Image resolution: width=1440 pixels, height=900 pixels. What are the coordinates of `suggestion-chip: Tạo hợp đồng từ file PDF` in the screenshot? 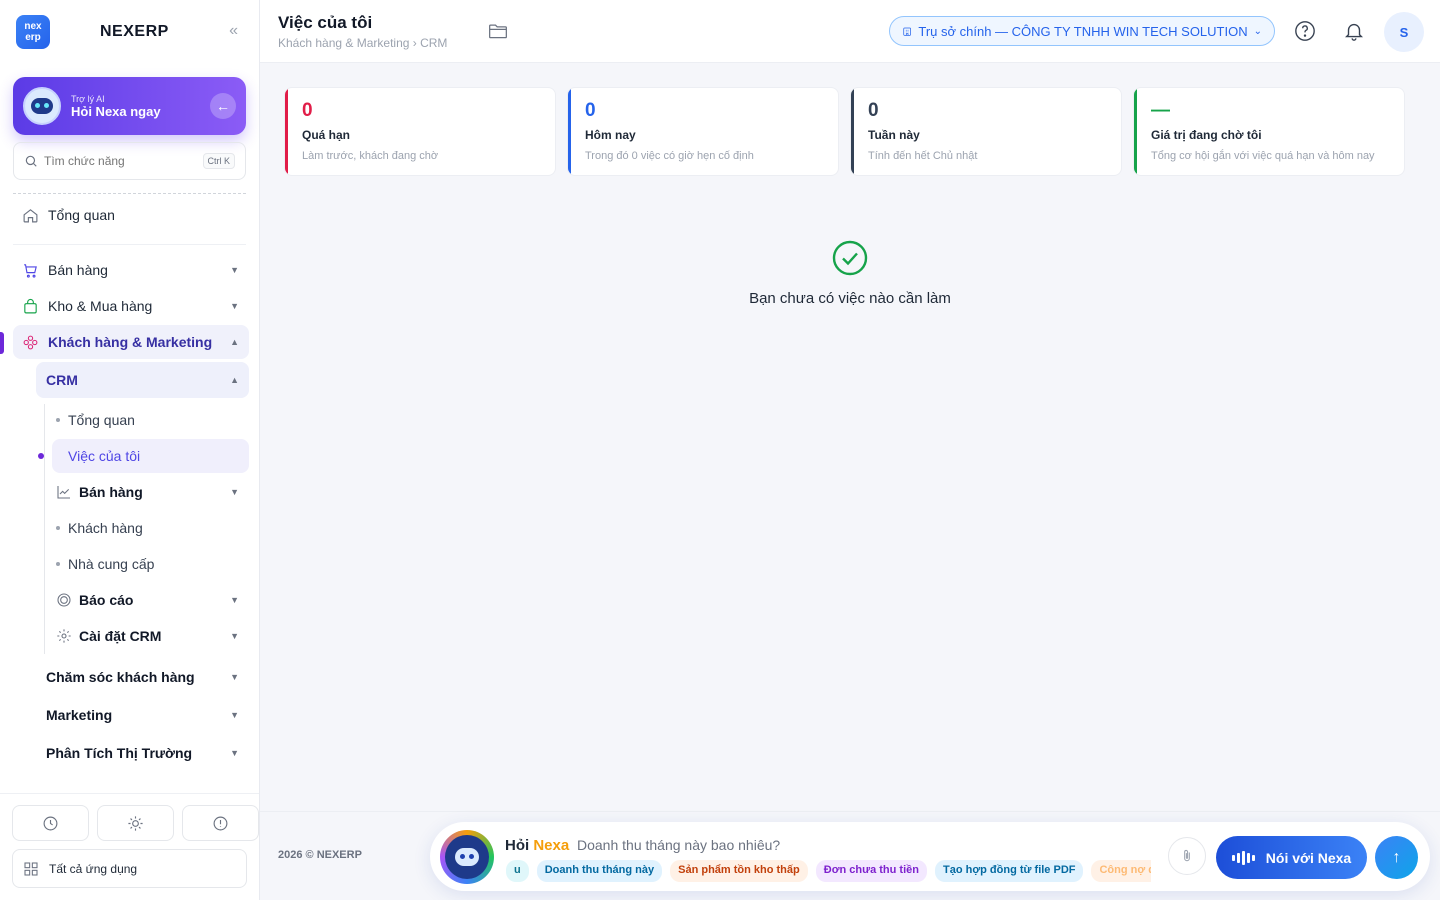 It's located at (1009, 871).